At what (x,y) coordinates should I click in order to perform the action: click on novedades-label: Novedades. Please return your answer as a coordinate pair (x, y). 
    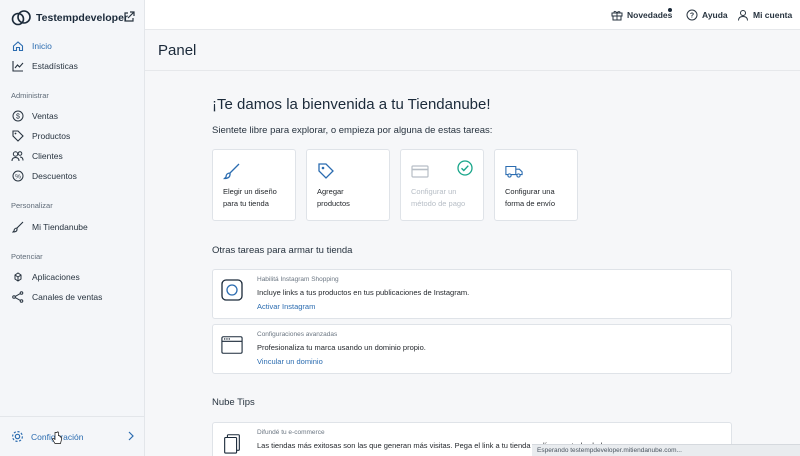
    Looking at the image, I should click on (650, 15).